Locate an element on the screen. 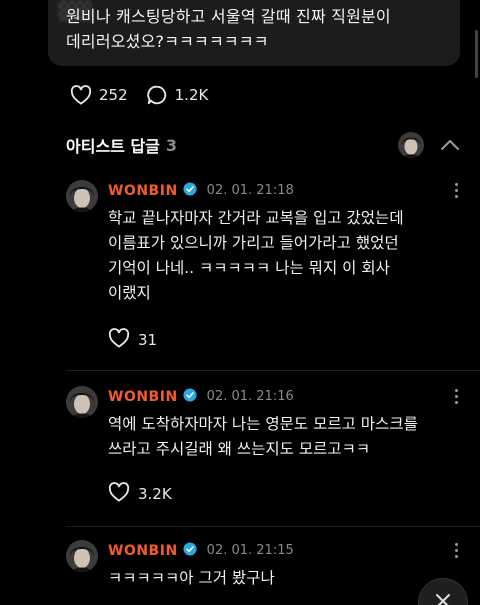 This screenshot has height=605, width=480. reply-text-line: 이름표가 있으니까 가리고 들어가라고 했었던 is located at coordinates (253, 243).